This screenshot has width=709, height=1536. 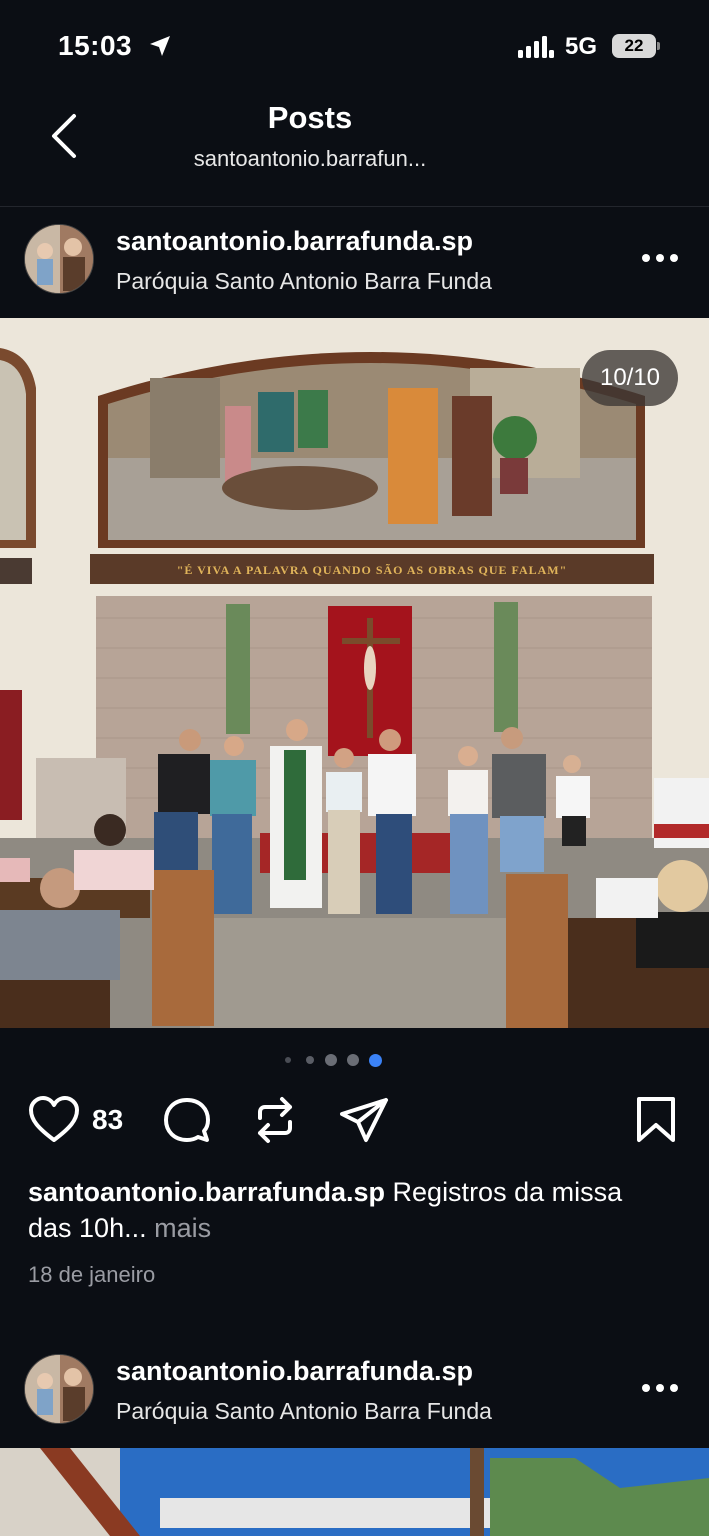 I want to click on battery-indicator: 22, so click(x=636, y=46).